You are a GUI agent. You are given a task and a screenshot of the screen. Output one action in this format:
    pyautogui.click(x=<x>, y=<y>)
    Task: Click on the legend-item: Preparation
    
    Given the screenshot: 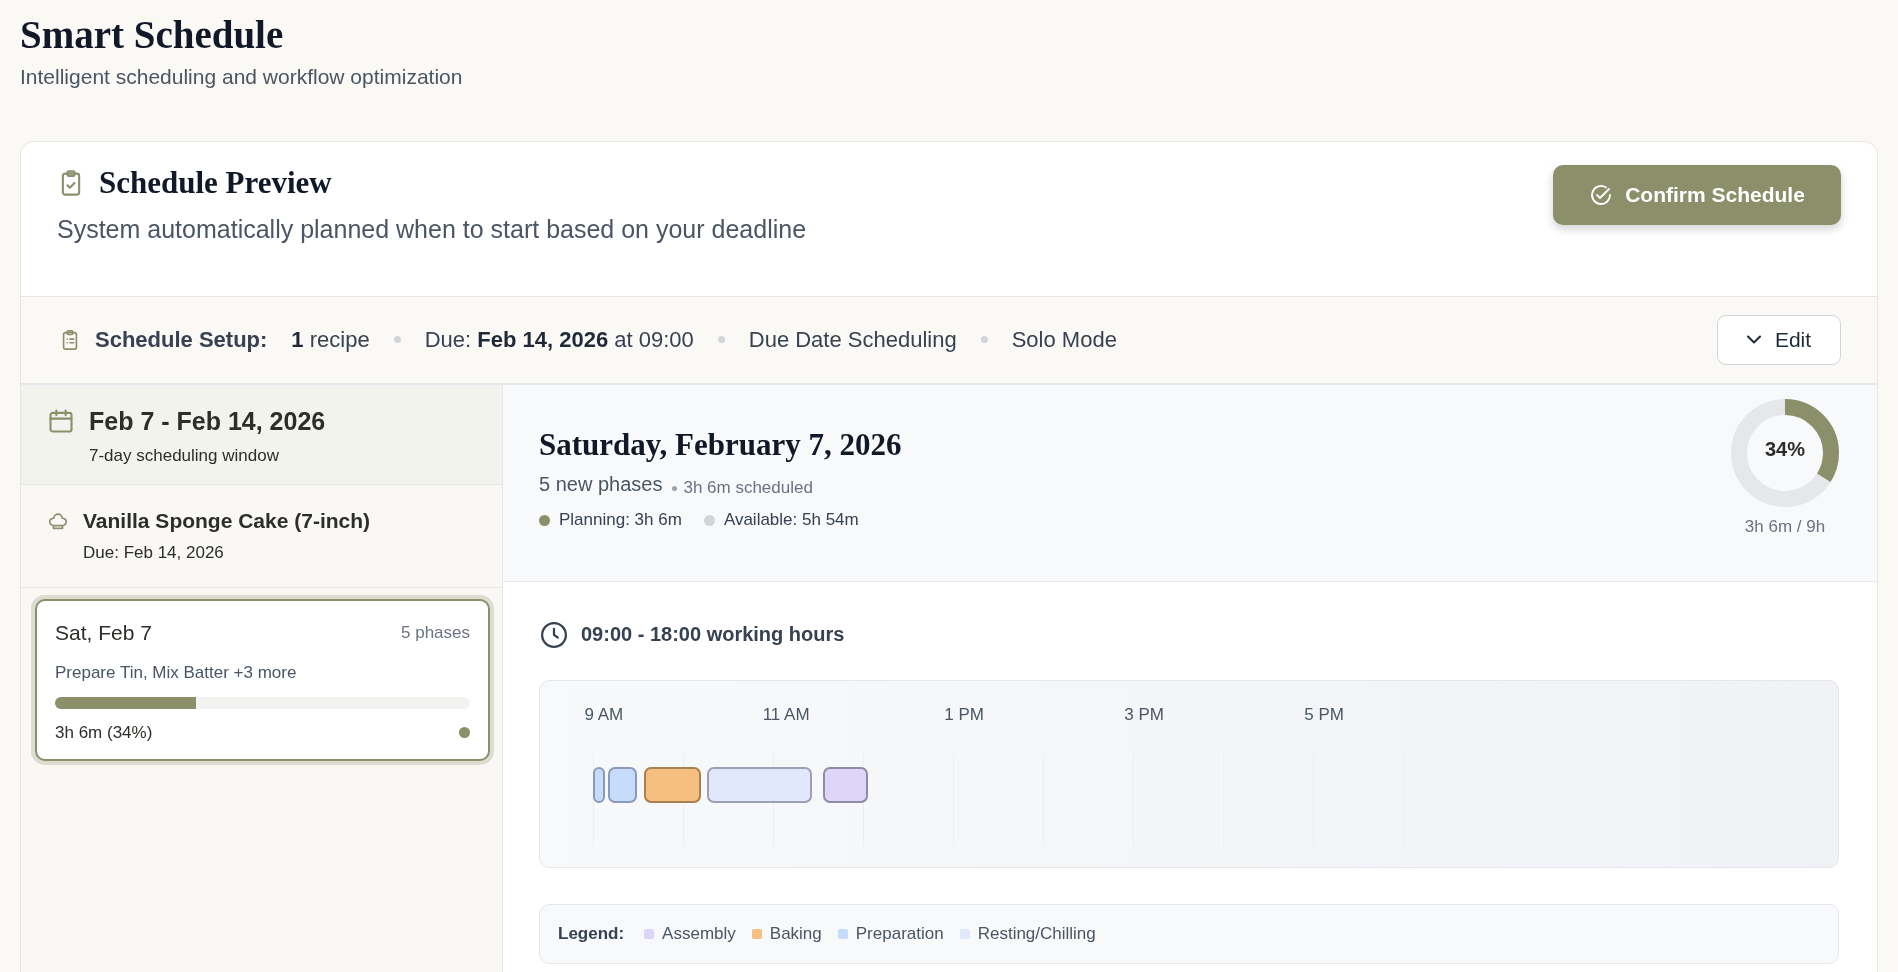 What is the action you would take?
    pyautogui.click(x=899, y=933)
    